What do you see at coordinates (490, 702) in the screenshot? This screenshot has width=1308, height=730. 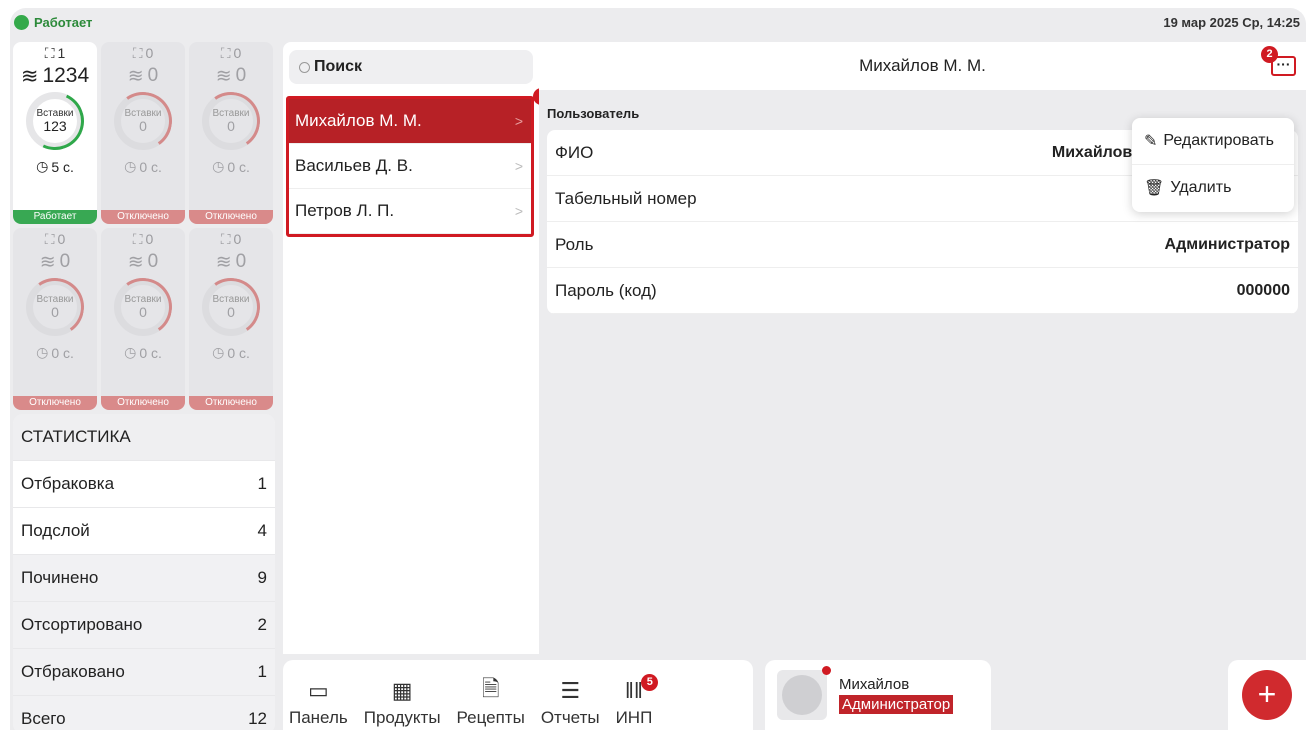 I see `tab-recipes: 🗎 Рецепты` at bounding box center [490, 702].